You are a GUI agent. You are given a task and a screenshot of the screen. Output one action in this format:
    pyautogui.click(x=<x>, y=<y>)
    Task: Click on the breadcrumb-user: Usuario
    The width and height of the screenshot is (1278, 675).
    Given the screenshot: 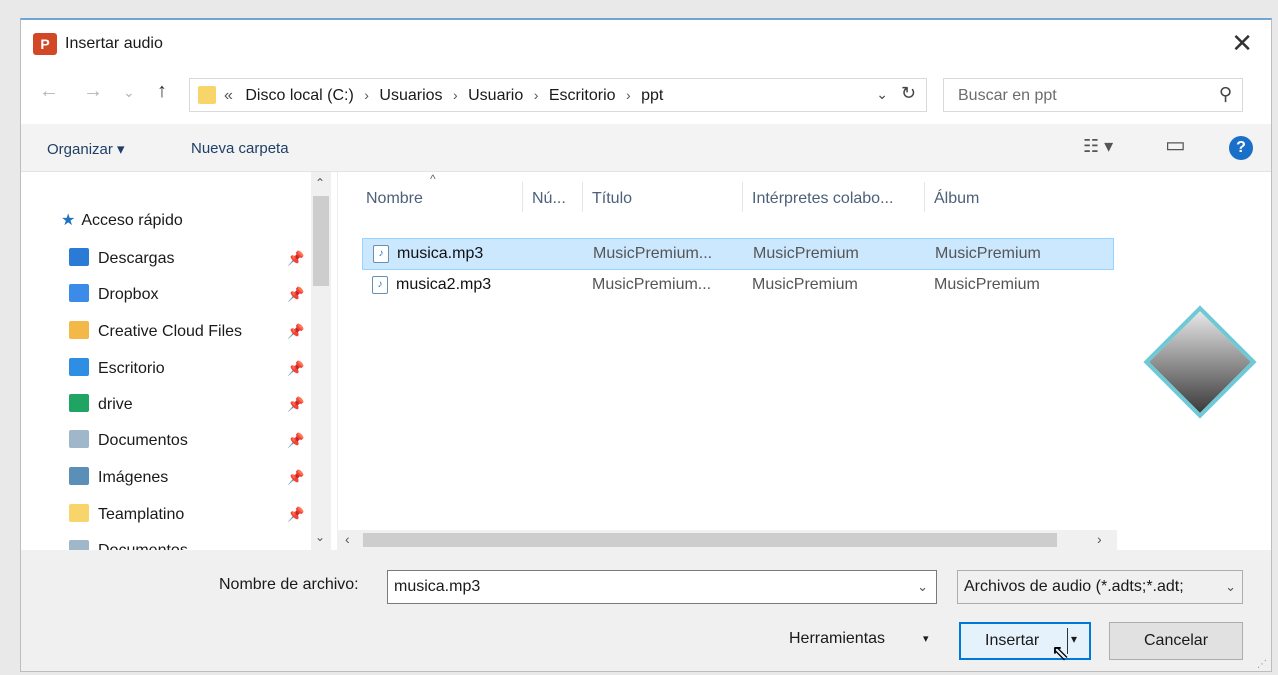 What is the action you would take?
    pyautogui.click(x=495, y=95)
    